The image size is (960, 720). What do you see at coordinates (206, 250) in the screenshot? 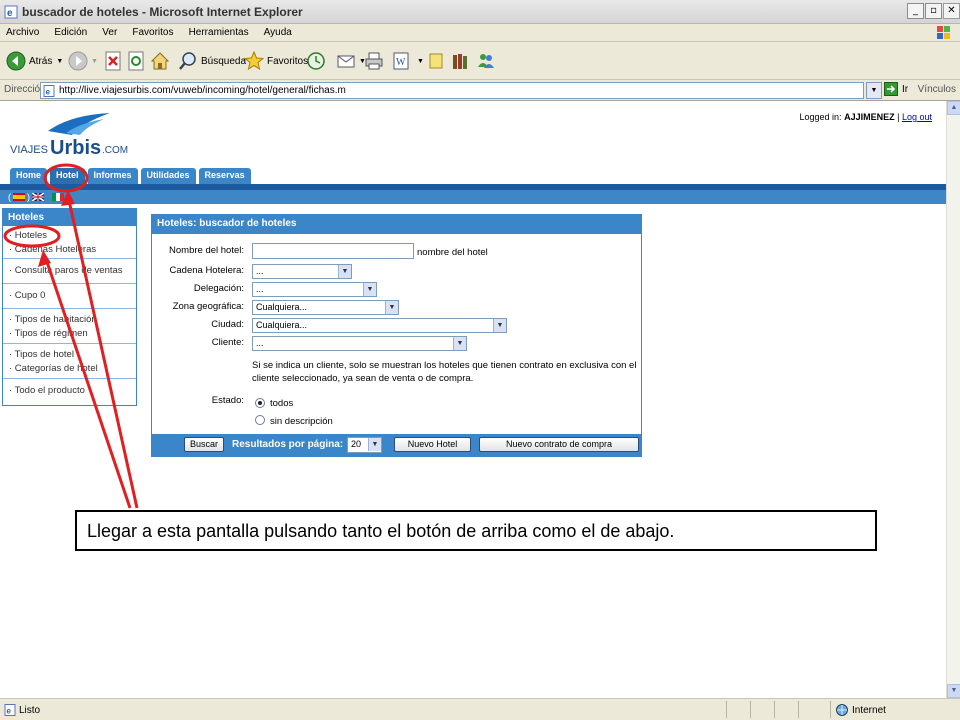
I see `hotel-name-label: Nombre del hotel:` at bounding box center [206, 250].